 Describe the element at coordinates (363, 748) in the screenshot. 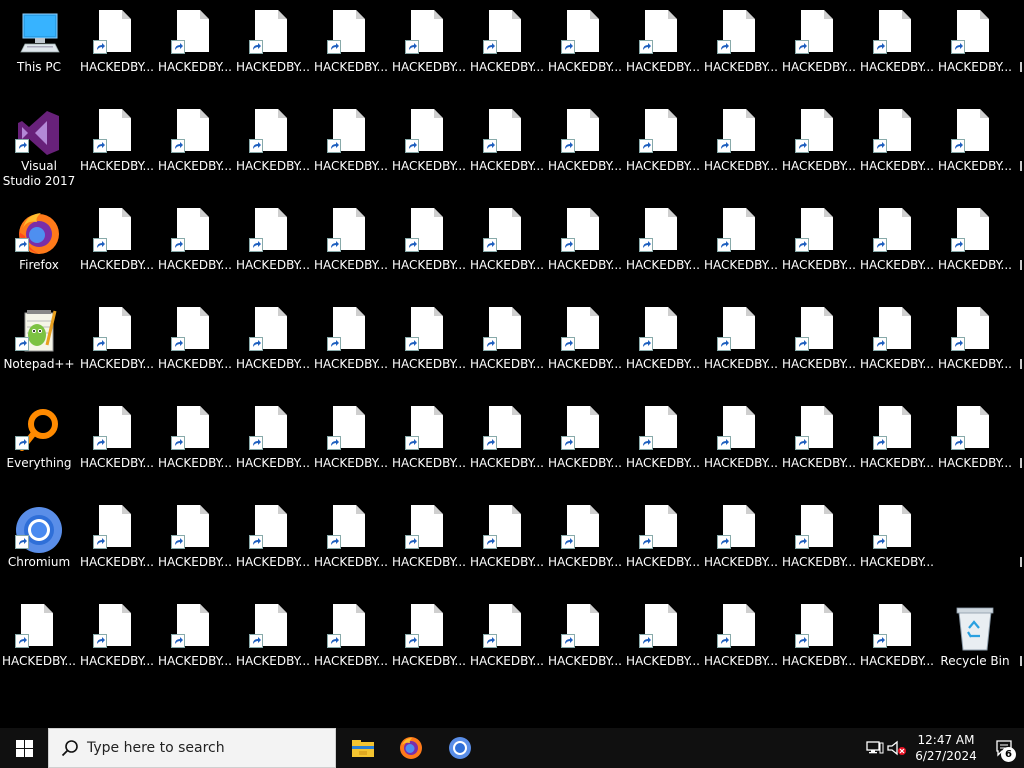

I see `taskbar-file-explorer` at that location.